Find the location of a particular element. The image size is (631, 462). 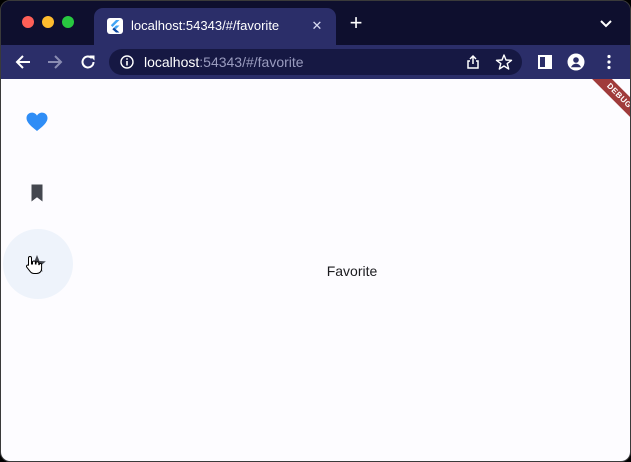

url-host: localhost is located at coordinates (172, 62).